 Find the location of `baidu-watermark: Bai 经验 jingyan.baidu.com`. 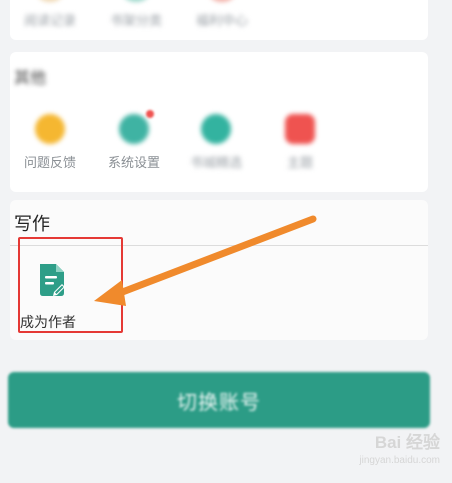

baidu-watermark: Bai 经验 jingyan.baidu.com is located at coordinates (399, 447).